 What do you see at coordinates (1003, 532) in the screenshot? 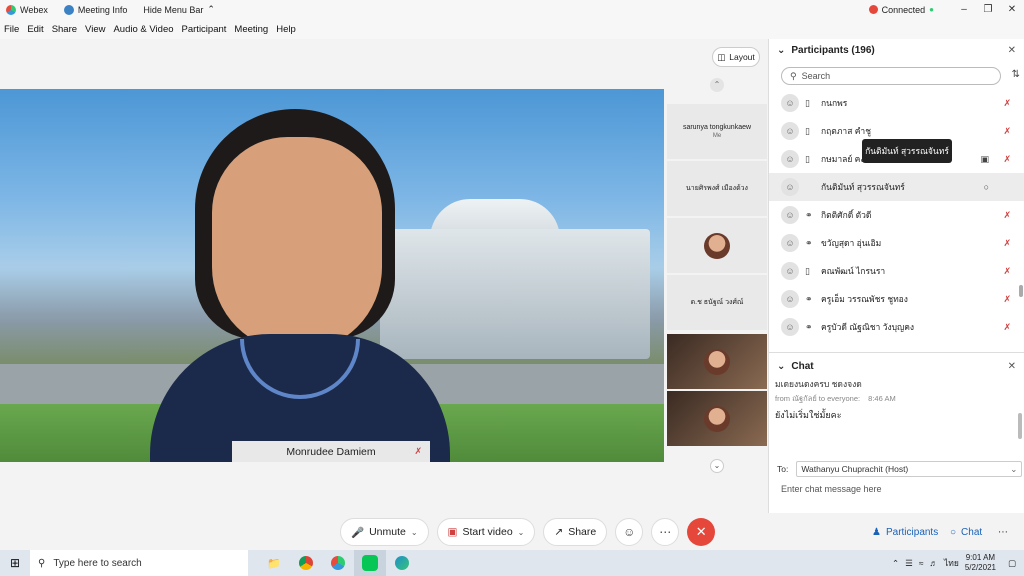
I see `panel-more-button: ⋯` at bounding box center [1003, 532].